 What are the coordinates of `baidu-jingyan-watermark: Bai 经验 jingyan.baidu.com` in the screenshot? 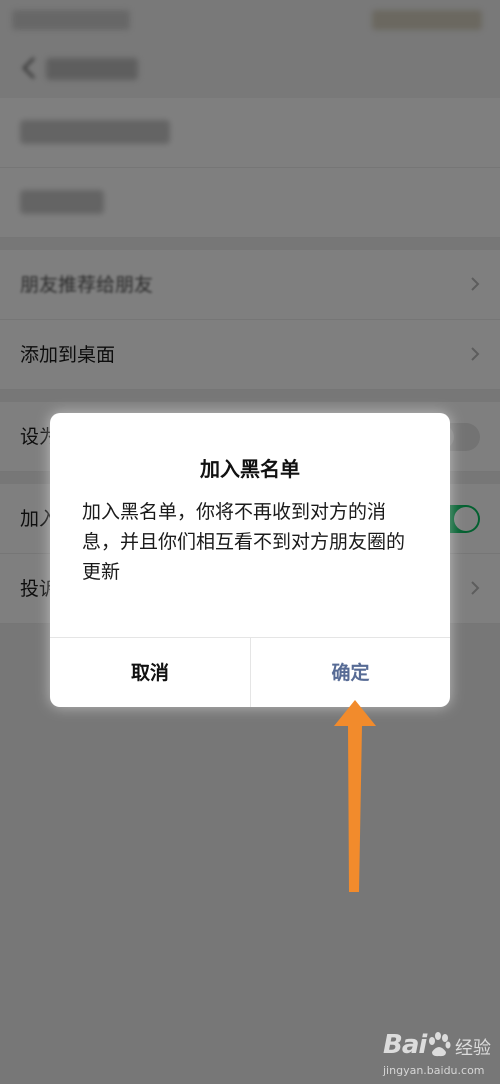 It's located at (438, 1054).